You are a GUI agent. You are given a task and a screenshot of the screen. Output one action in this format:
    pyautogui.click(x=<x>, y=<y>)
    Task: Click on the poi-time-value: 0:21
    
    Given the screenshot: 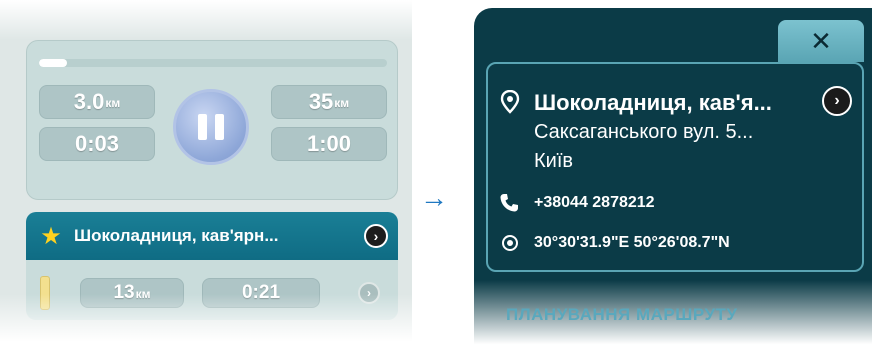 What is the action you would take?
    pyautogui.click(x=261, y=292)
    